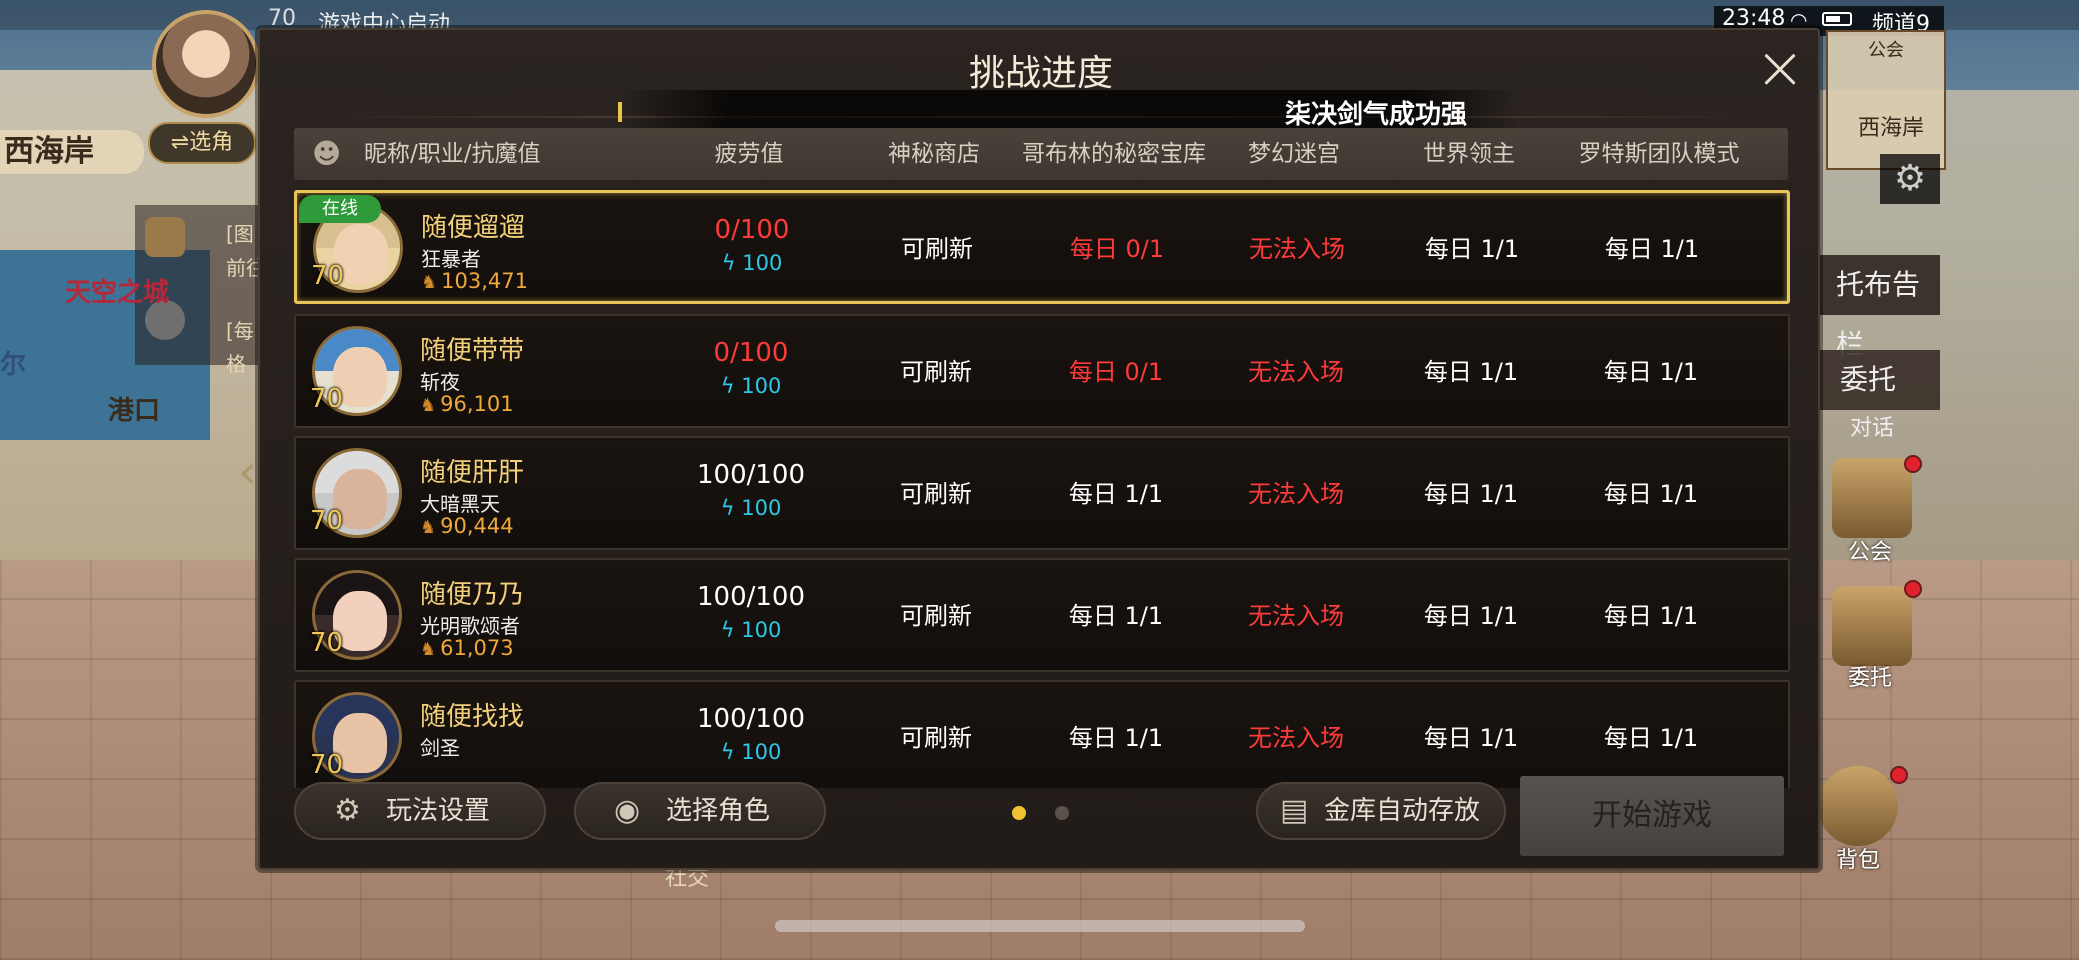 Image resolution: width=2079 pixels, height=960 pixels. What do you see at coordinates (1019, 813) in the screenshot?
I see `page-dot-active` at bounding box center [1019, 813].